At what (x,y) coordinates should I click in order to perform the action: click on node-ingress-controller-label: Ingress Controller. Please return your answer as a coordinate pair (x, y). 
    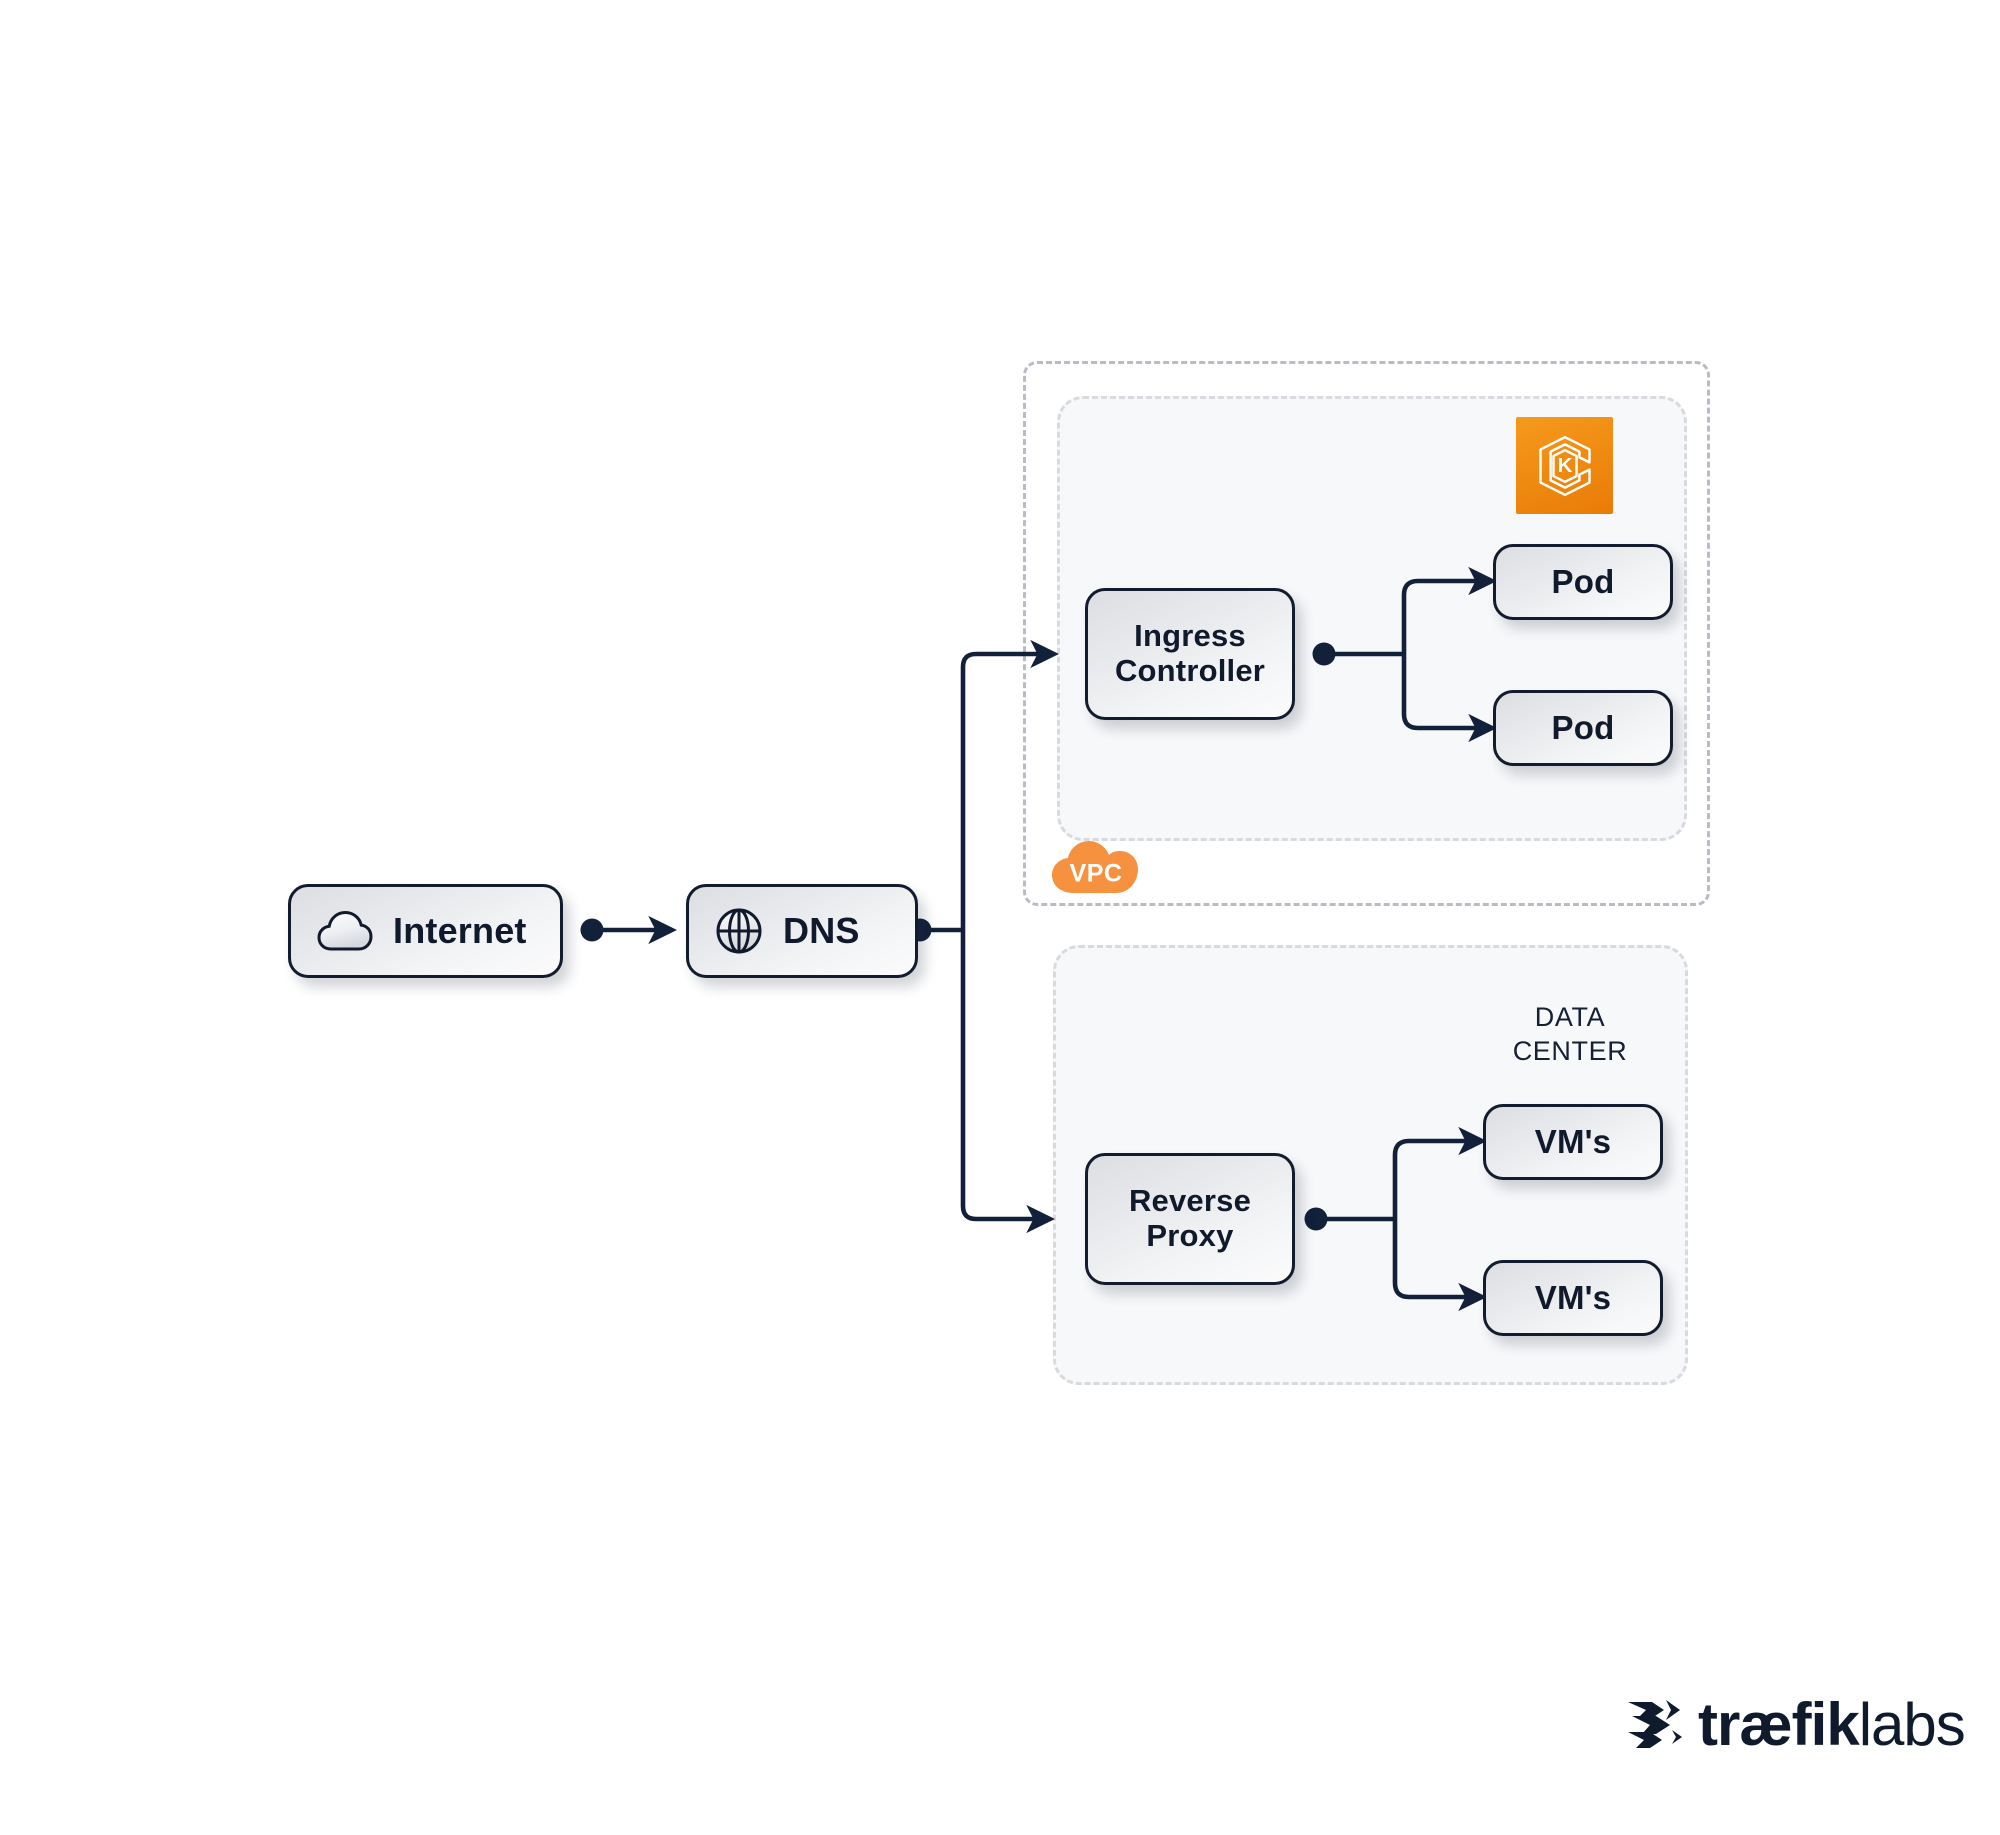
    Looking at the image, I should click on (1190, 653).